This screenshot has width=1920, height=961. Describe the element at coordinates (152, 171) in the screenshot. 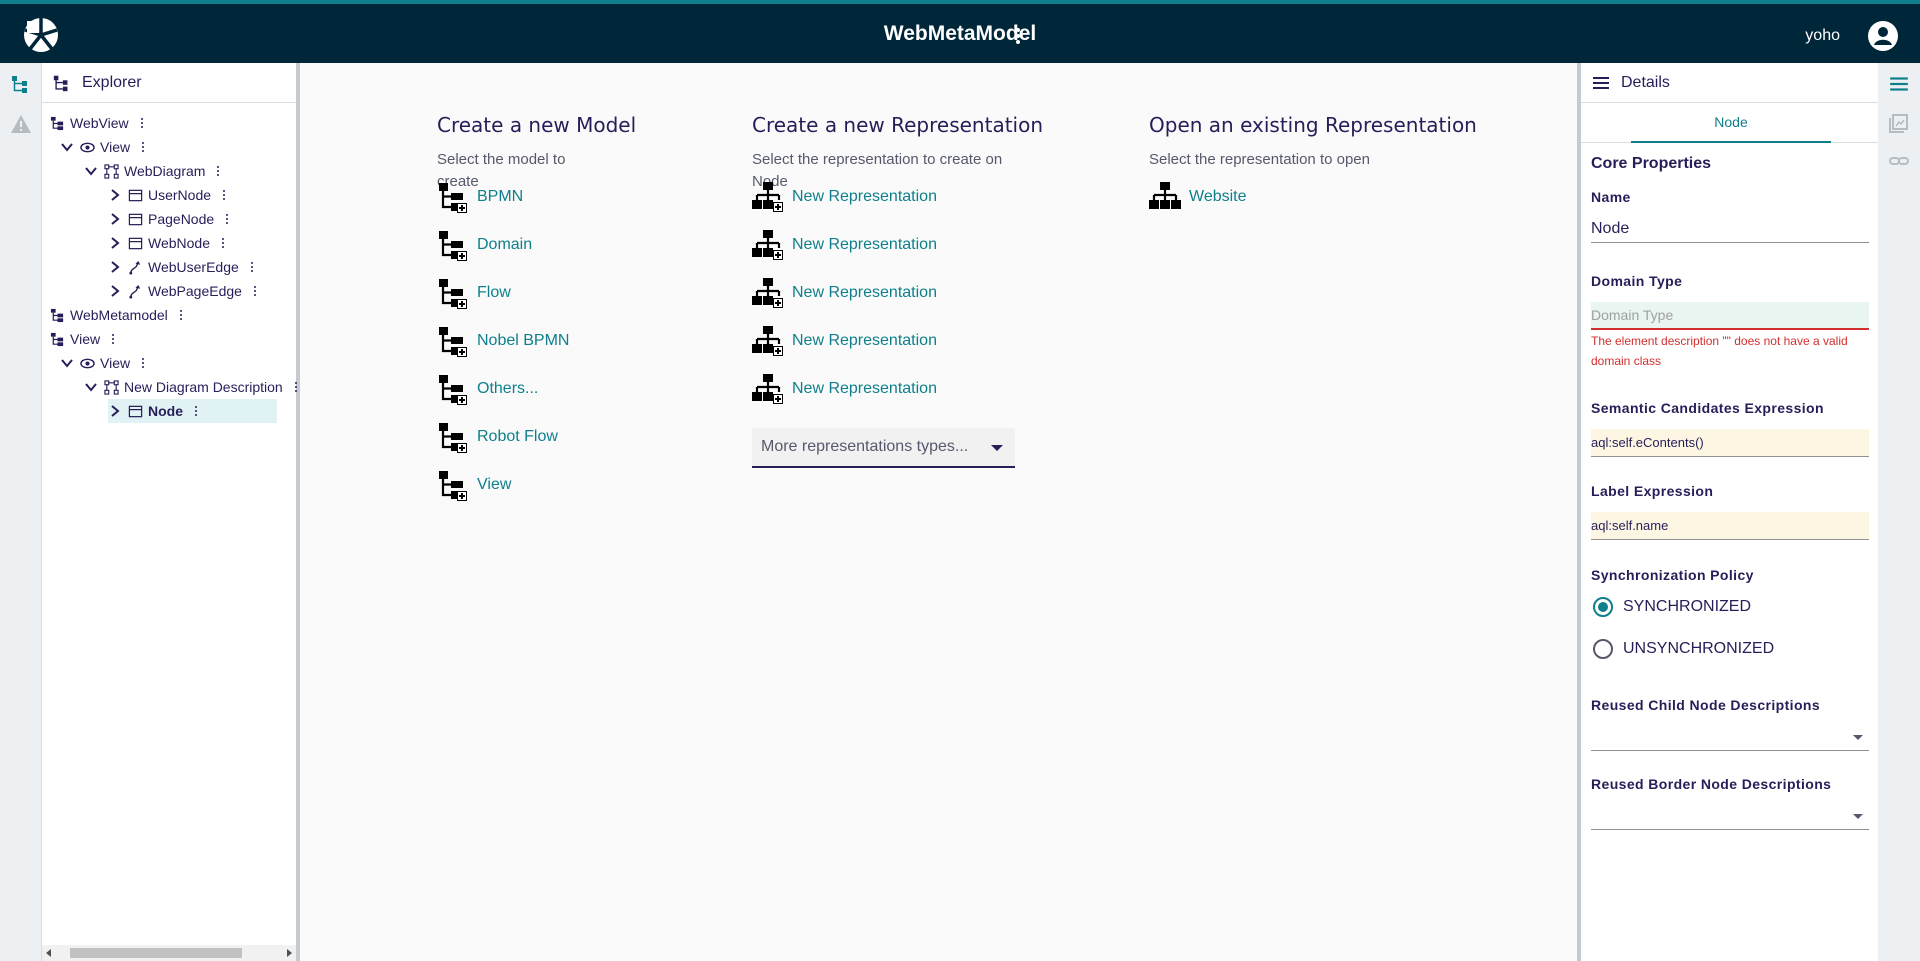

I see `tree-item: WebDiagram` at that location.